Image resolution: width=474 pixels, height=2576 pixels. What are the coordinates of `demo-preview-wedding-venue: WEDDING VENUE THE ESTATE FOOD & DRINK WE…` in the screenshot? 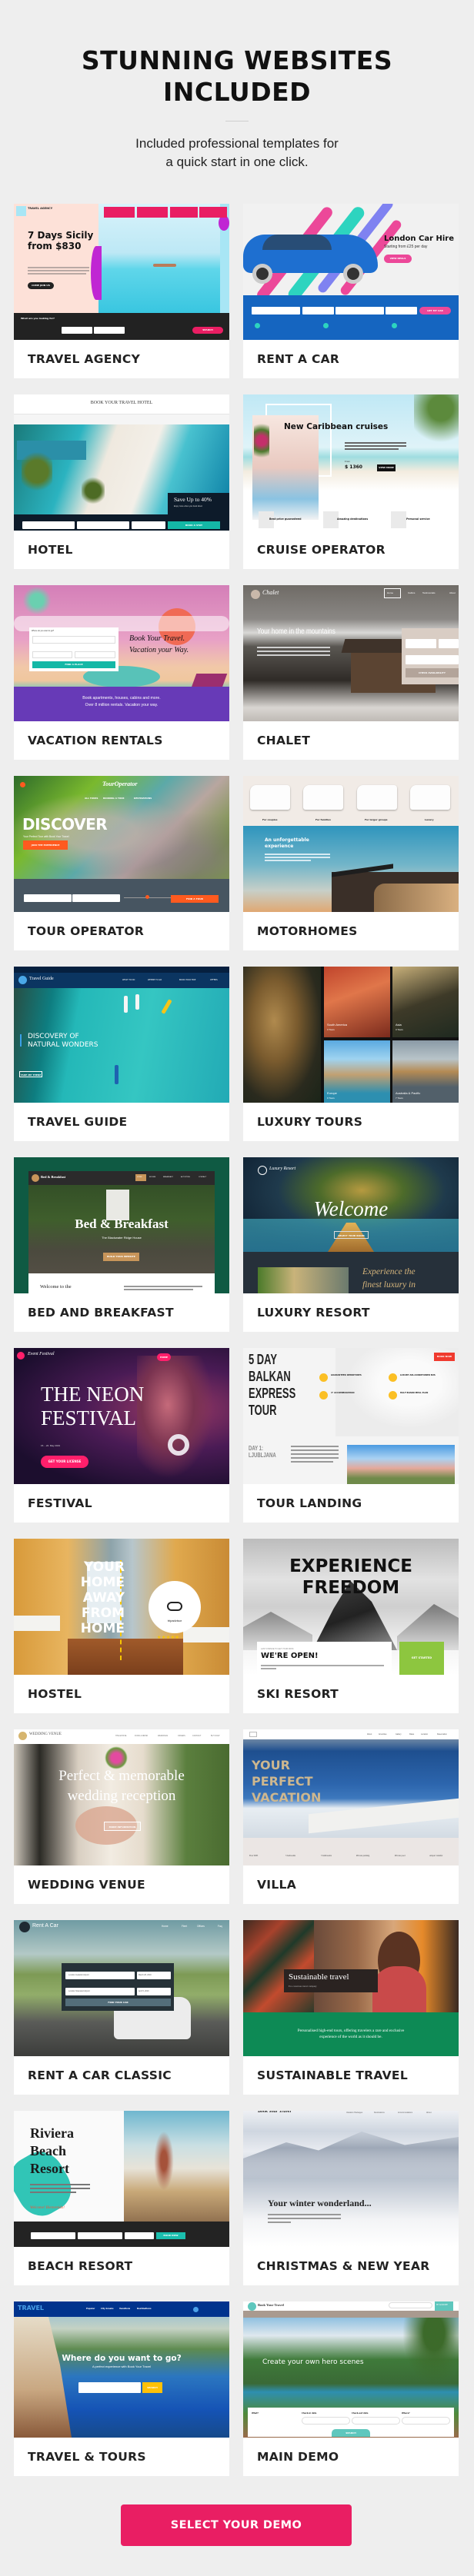 It's located at (121, 1797).